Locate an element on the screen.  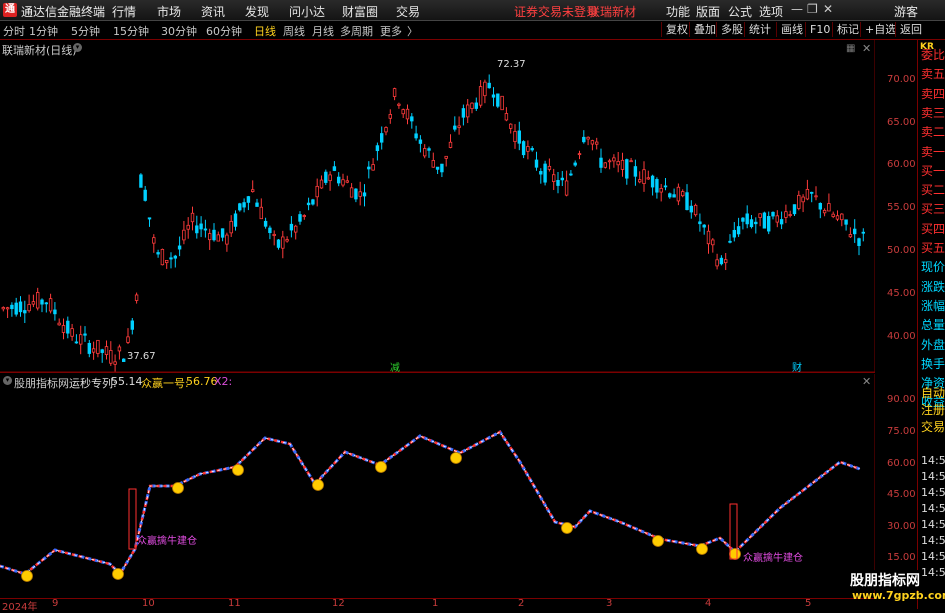
duogu-button: 多股 is located at coordinates (731, 29).